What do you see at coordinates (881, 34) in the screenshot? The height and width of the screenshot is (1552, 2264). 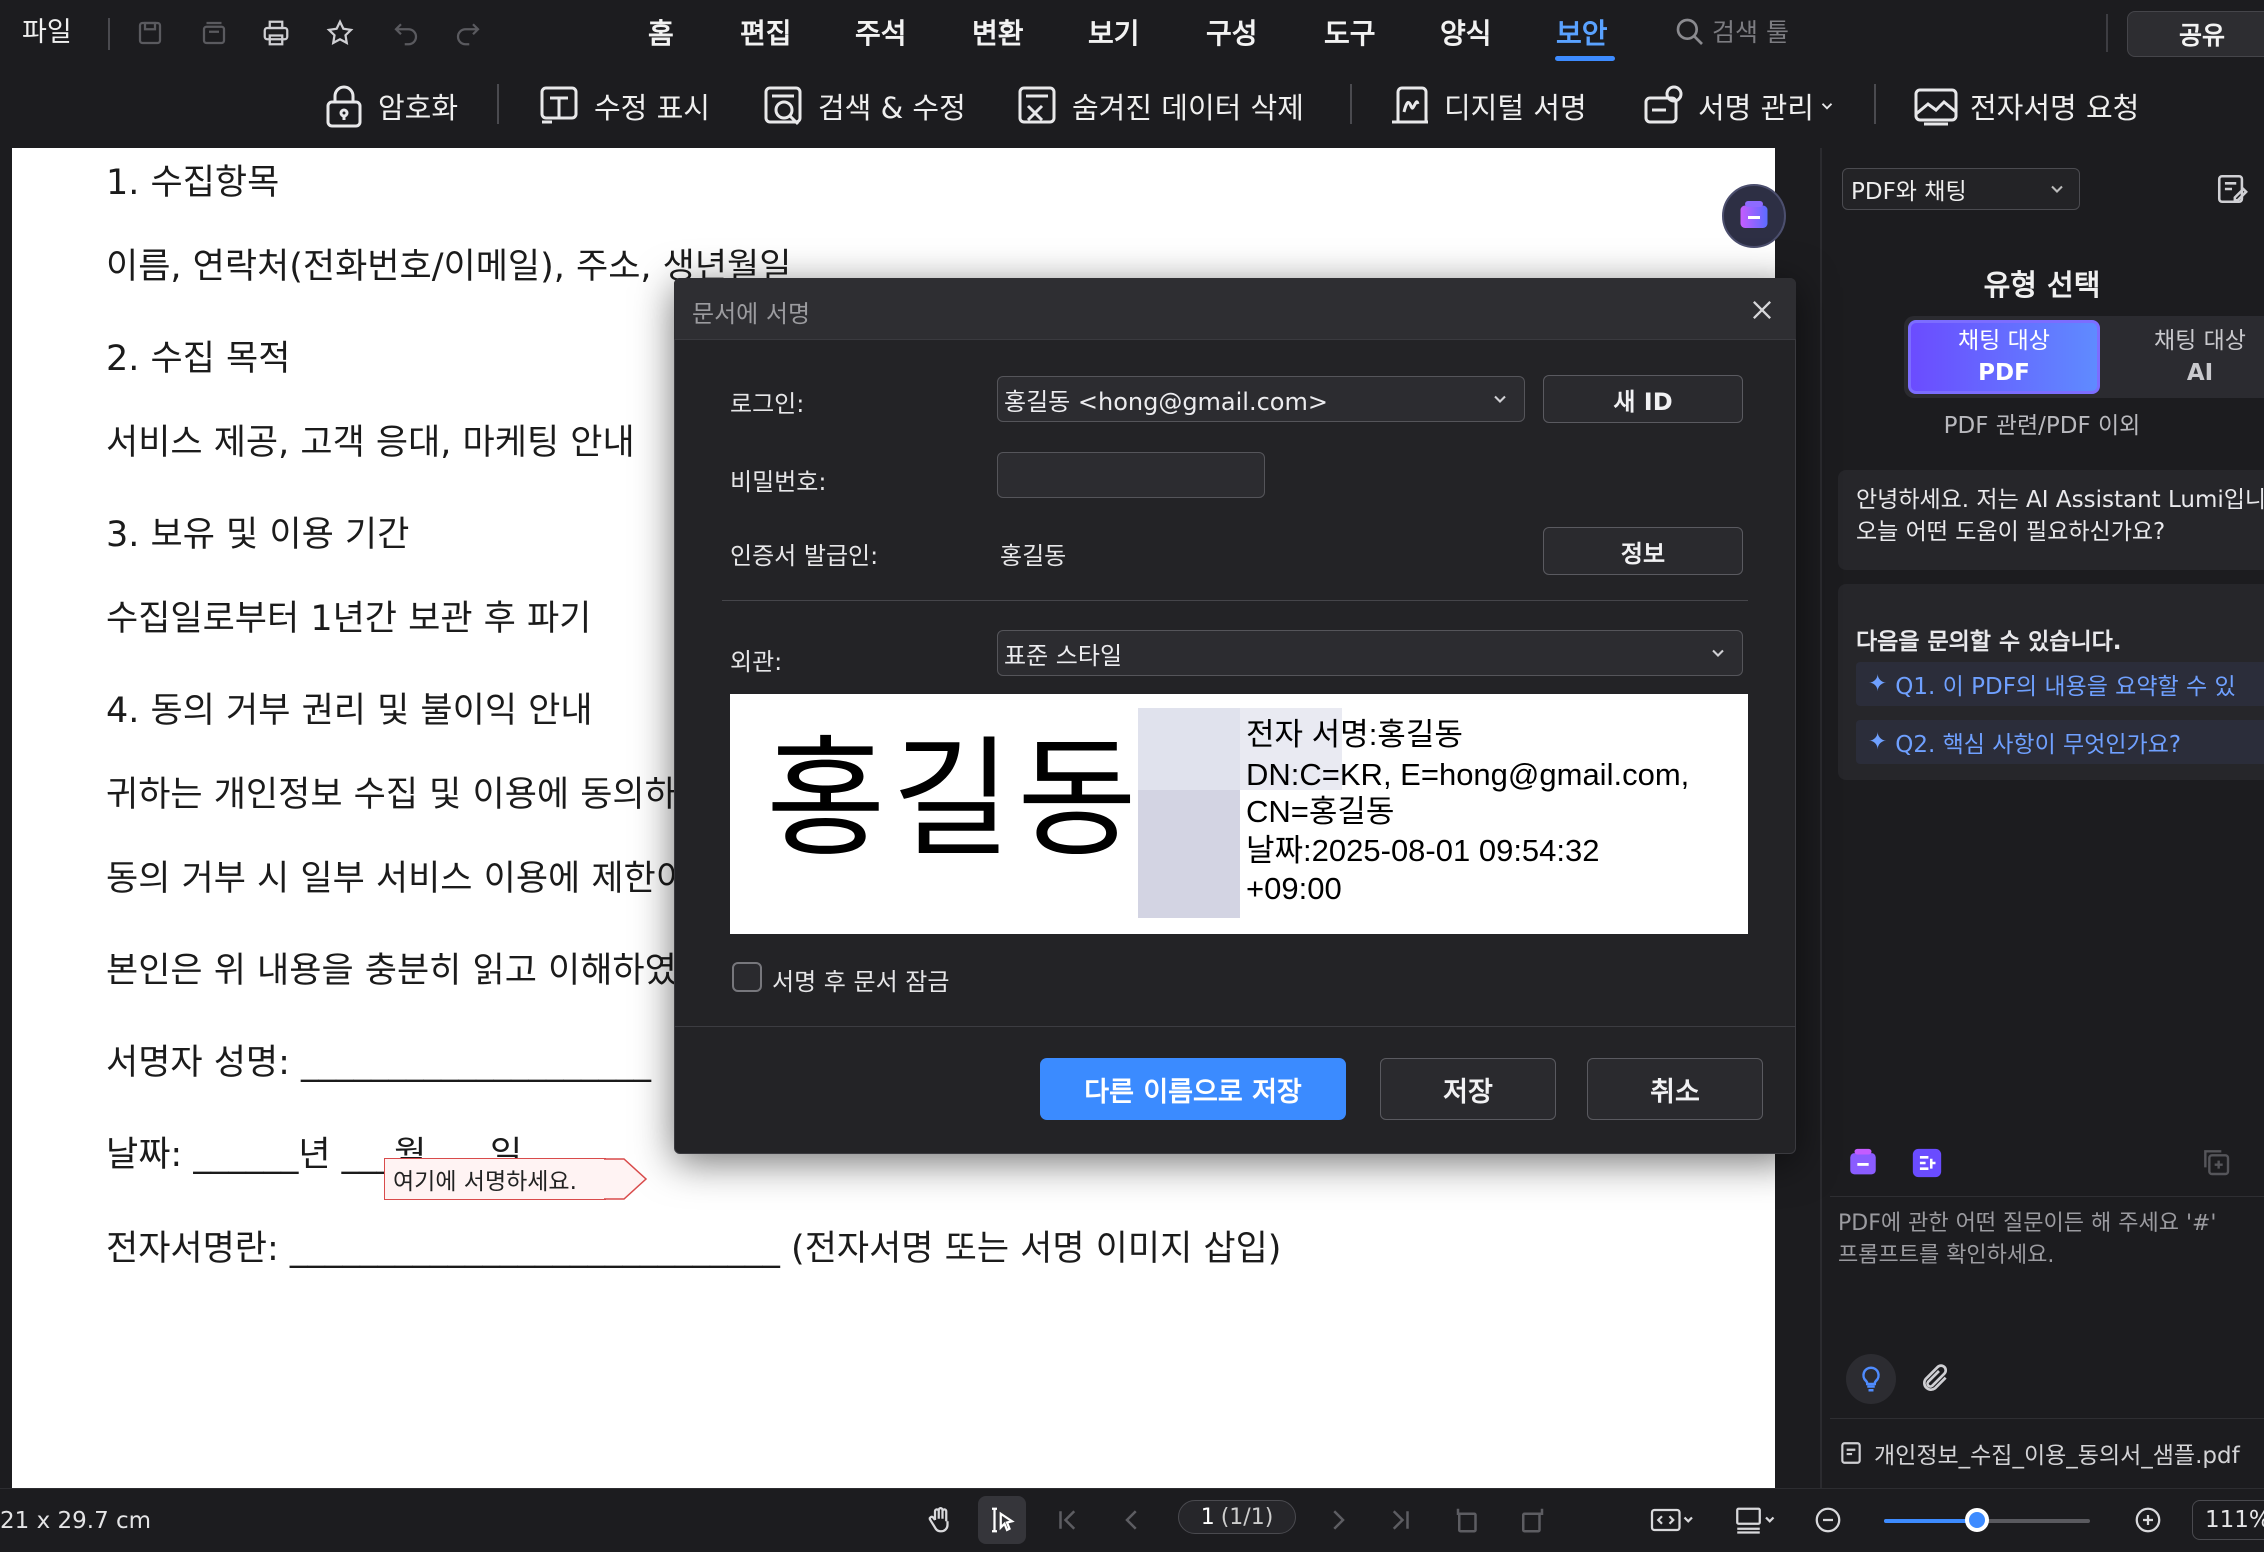 I see `tab-comment: 주석` at bounding box center [881, 34].